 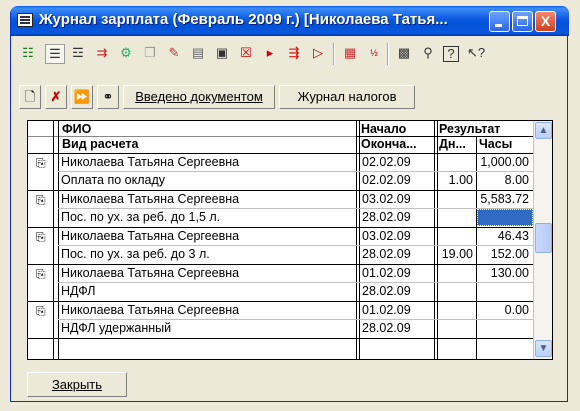 What do you see at coordinates (513, 236) in the screenshot?
I see `cell-result: 46.43` at bounding box center [513, 236].